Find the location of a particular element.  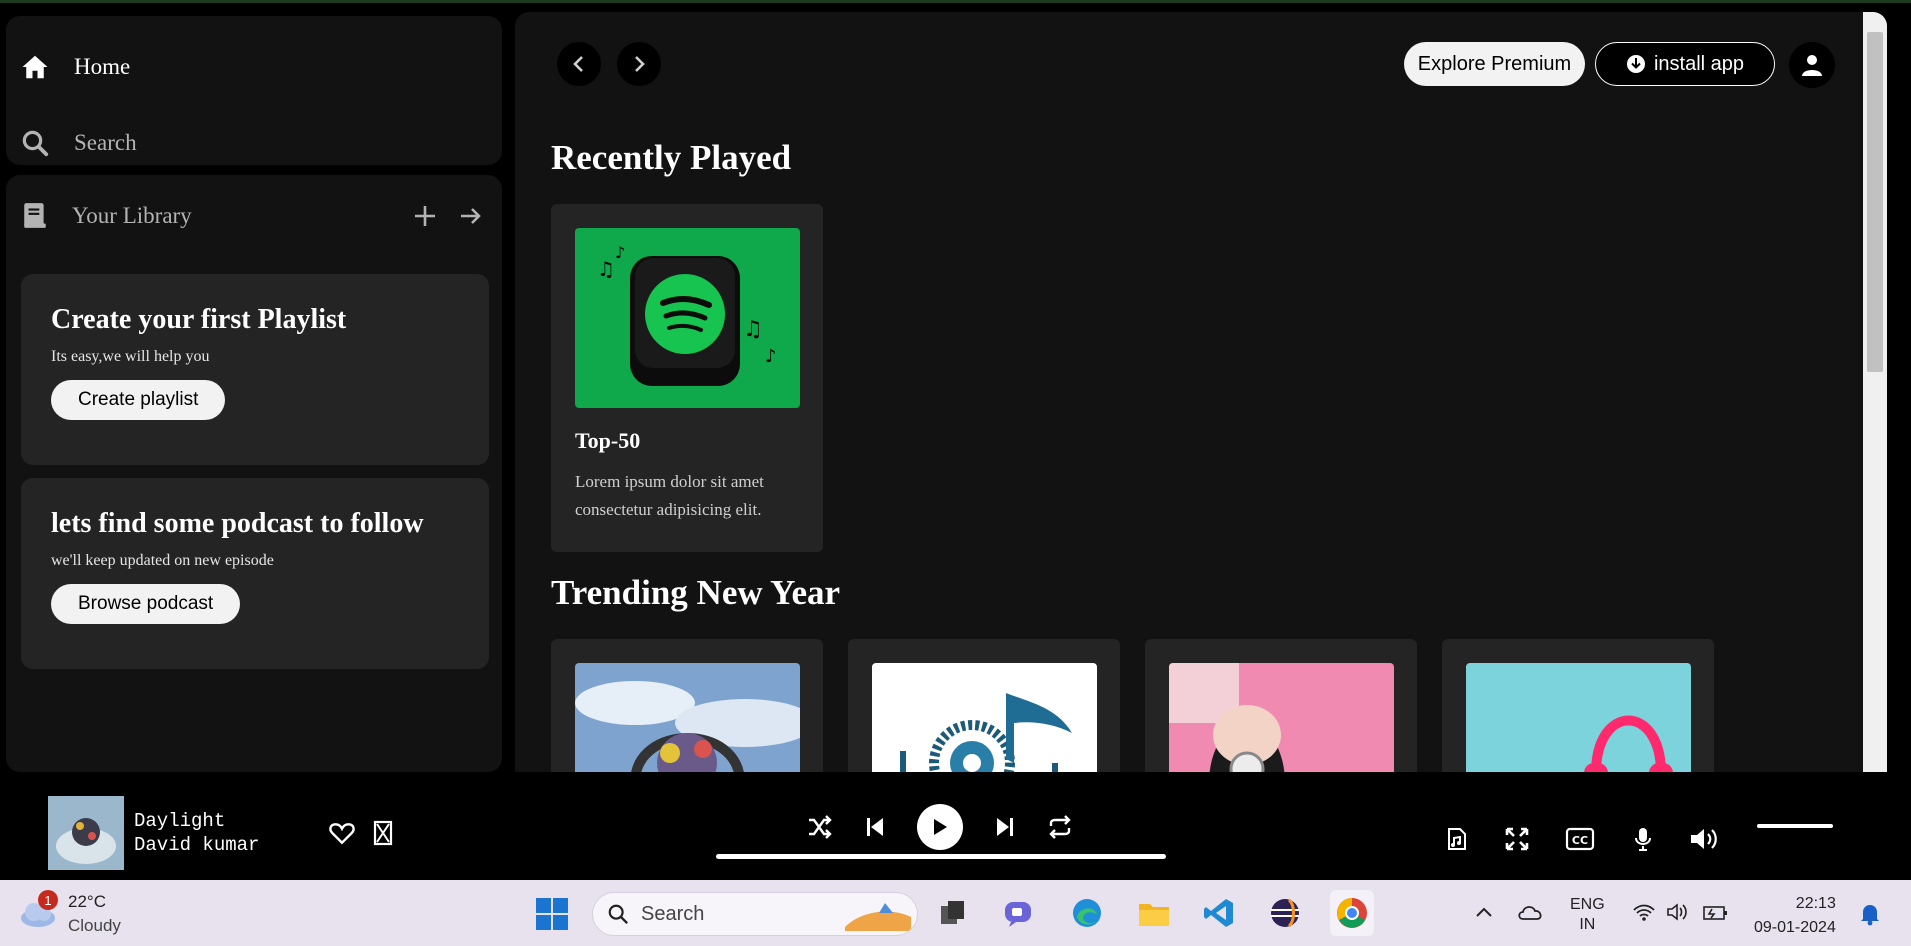

install-app-button: install app is located at coordinates (1685, 64).